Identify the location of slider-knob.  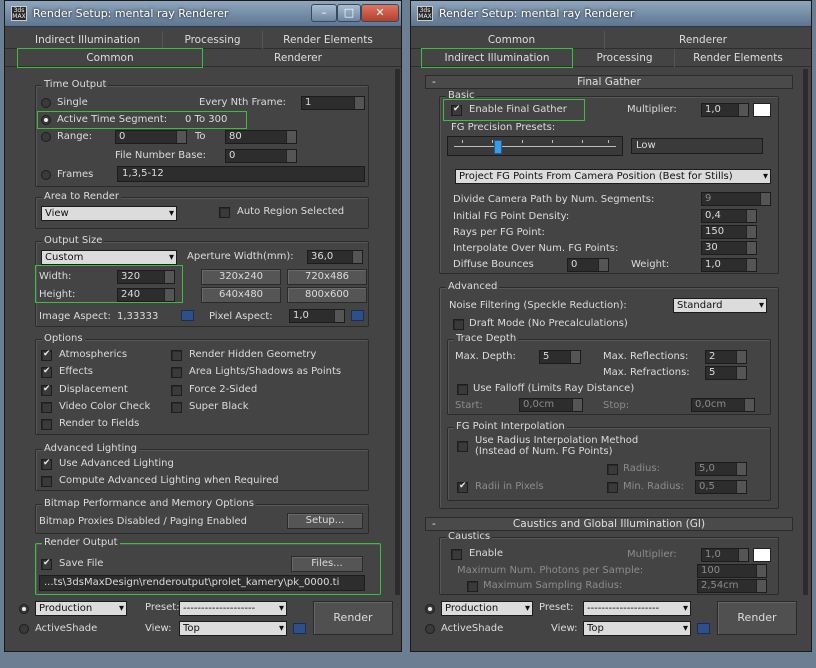
(498, 147).